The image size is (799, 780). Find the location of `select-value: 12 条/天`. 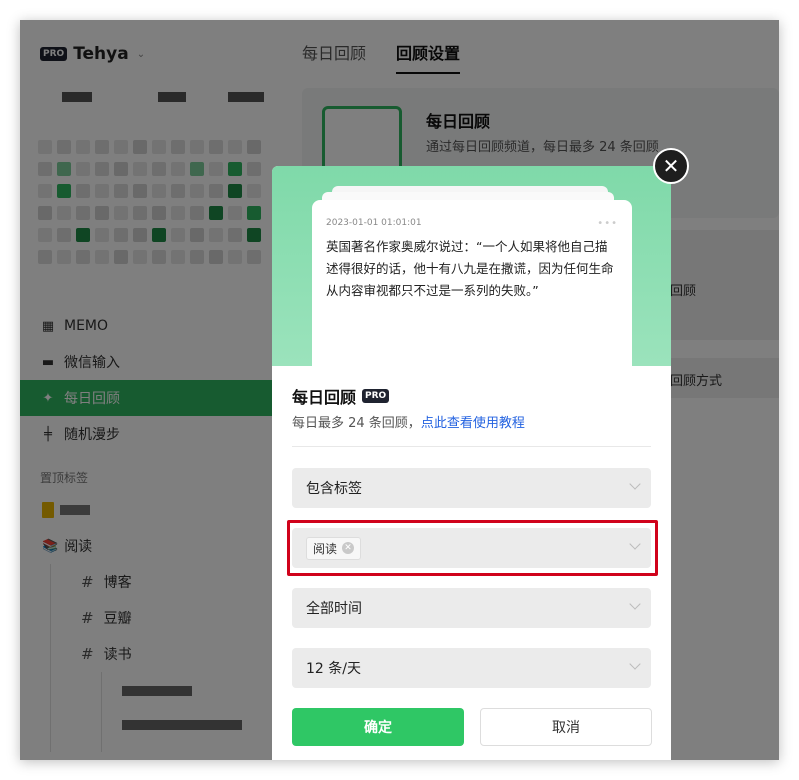

select-value: 12 条/天 is located at coordinates (333, 669).